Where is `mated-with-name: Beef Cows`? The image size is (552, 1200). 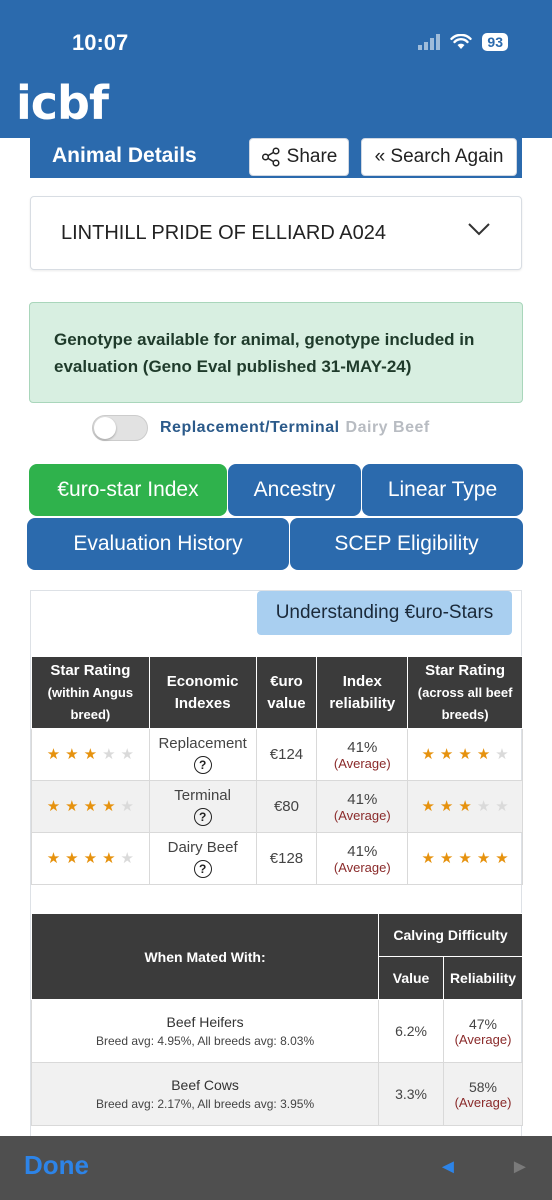 mated-with-name: Beef Cows is located at coordinates (205, 1085).